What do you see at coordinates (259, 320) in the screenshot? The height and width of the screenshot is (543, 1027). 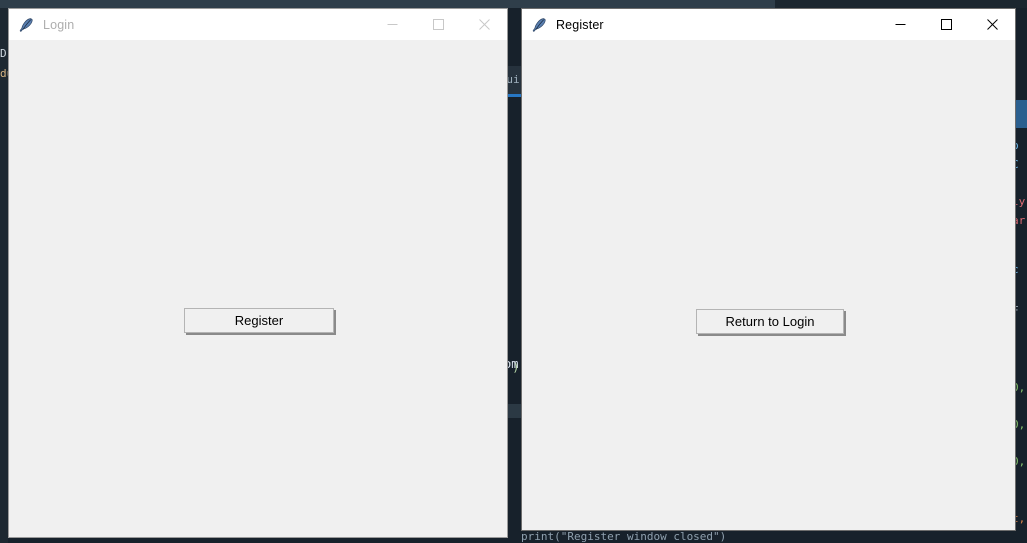 I see `register-button: Register` at bounding box center [259, 320].